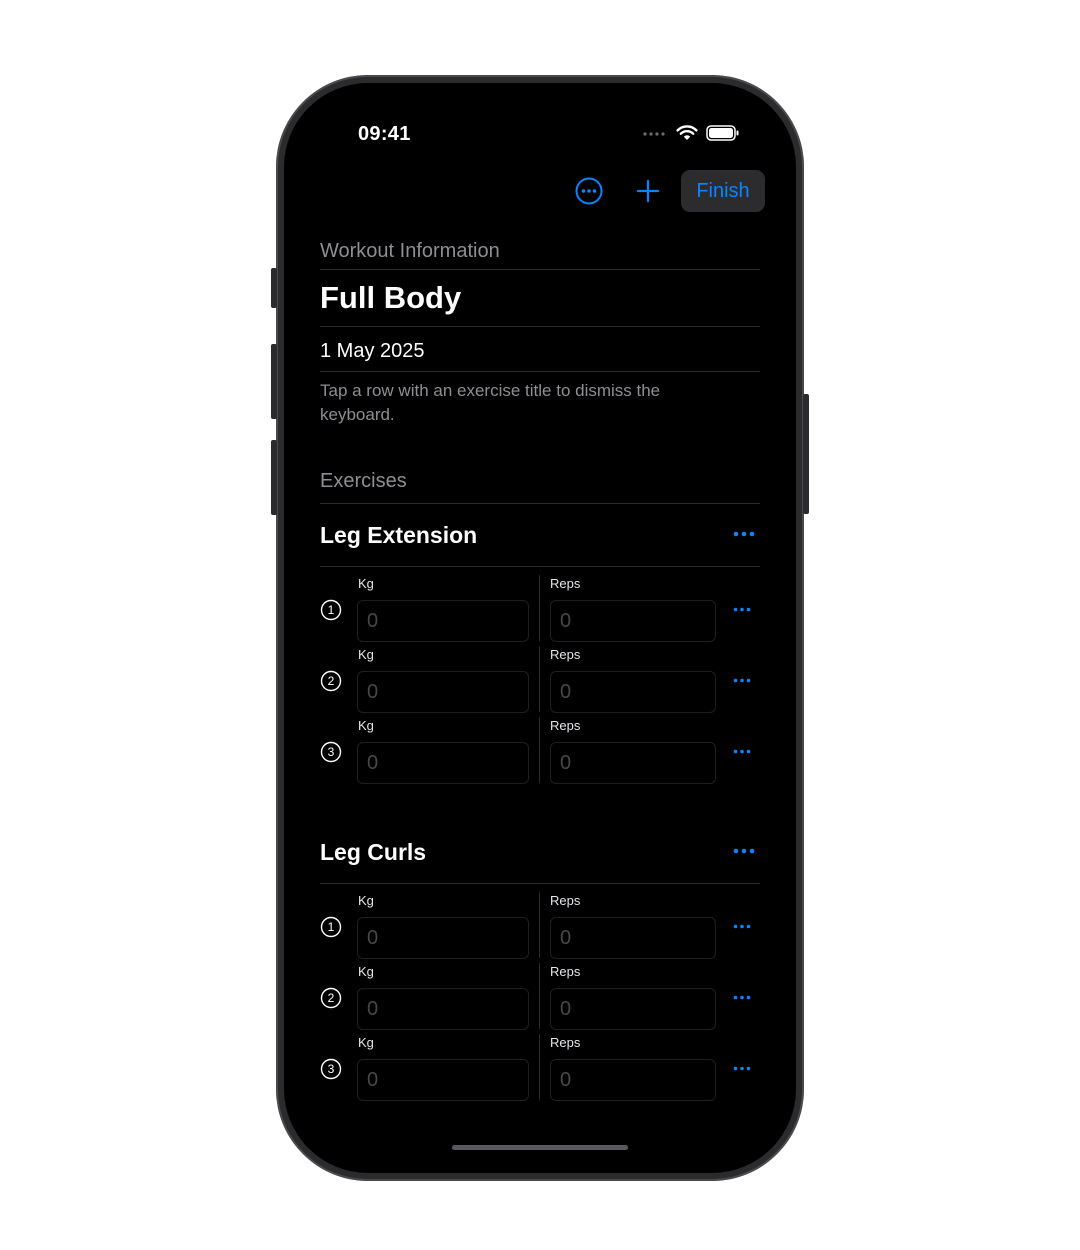  What do you see at coordinates (410, 251) in the screenshot?
I see `workout-info-header: Workout Information` at bounding box center [410, 251].